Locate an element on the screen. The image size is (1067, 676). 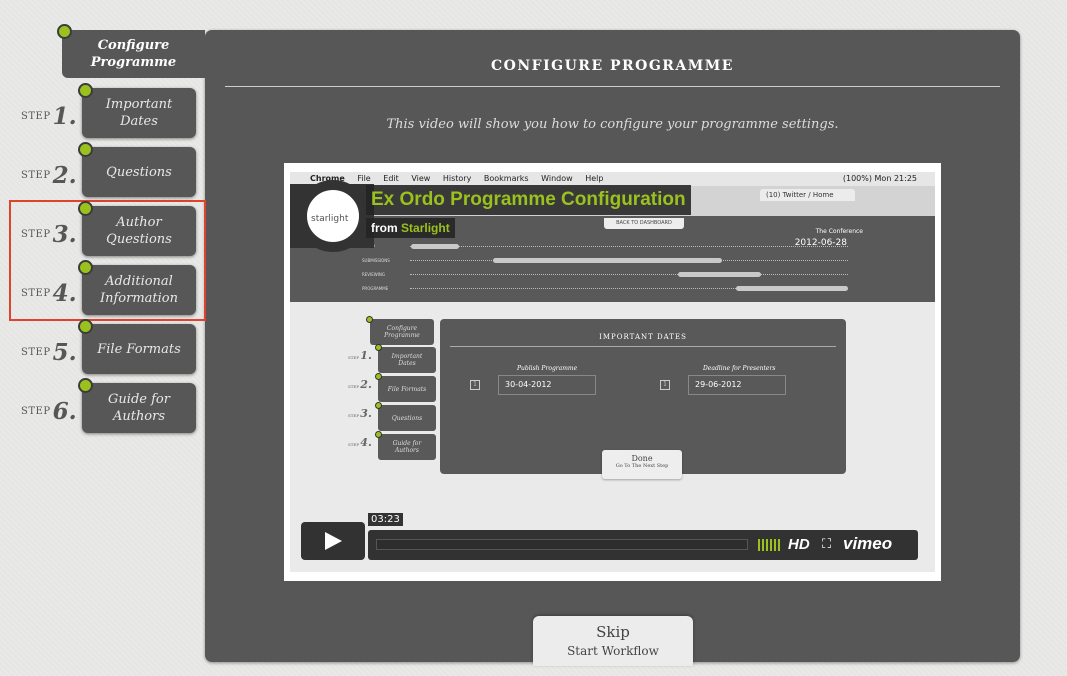
sidebar-item-file-formats: File Formats is located at coordinates (139, 349).